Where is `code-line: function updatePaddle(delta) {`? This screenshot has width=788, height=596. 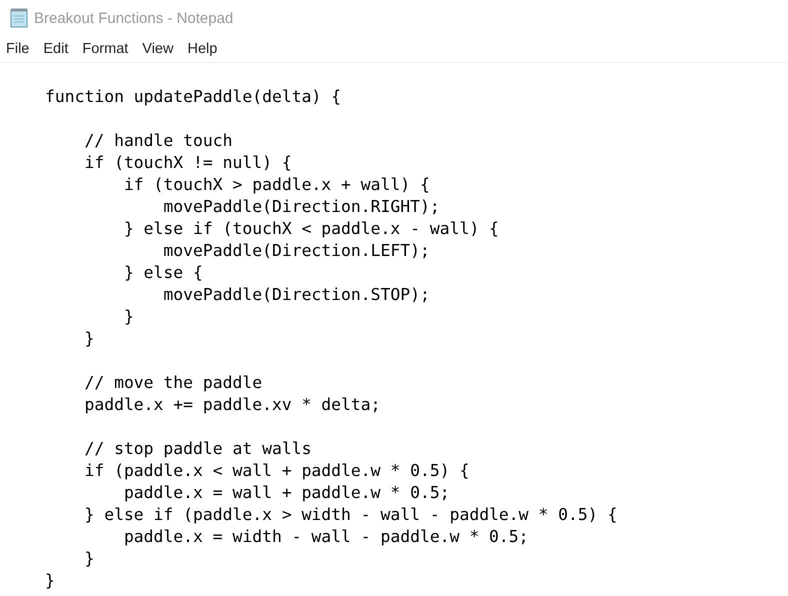
code-line: function updatePaddle(delta) { is located at coordinates (193, 96).